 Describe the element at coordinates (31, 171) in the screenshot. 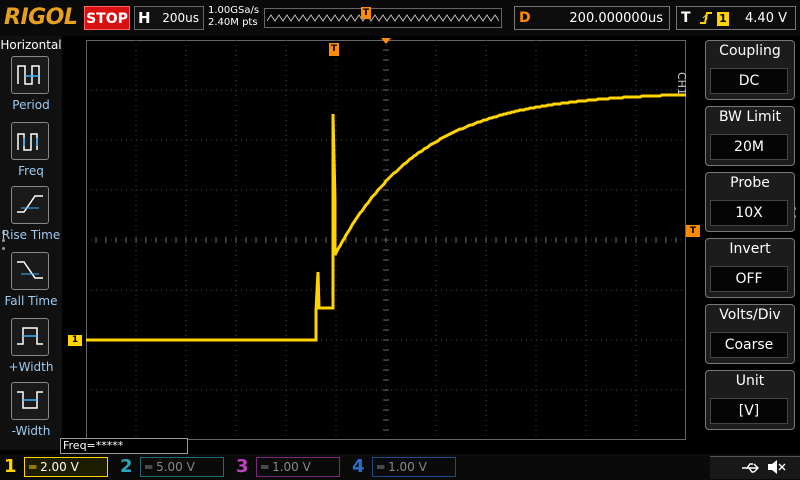

I see `measure-label: Freq` at that location.